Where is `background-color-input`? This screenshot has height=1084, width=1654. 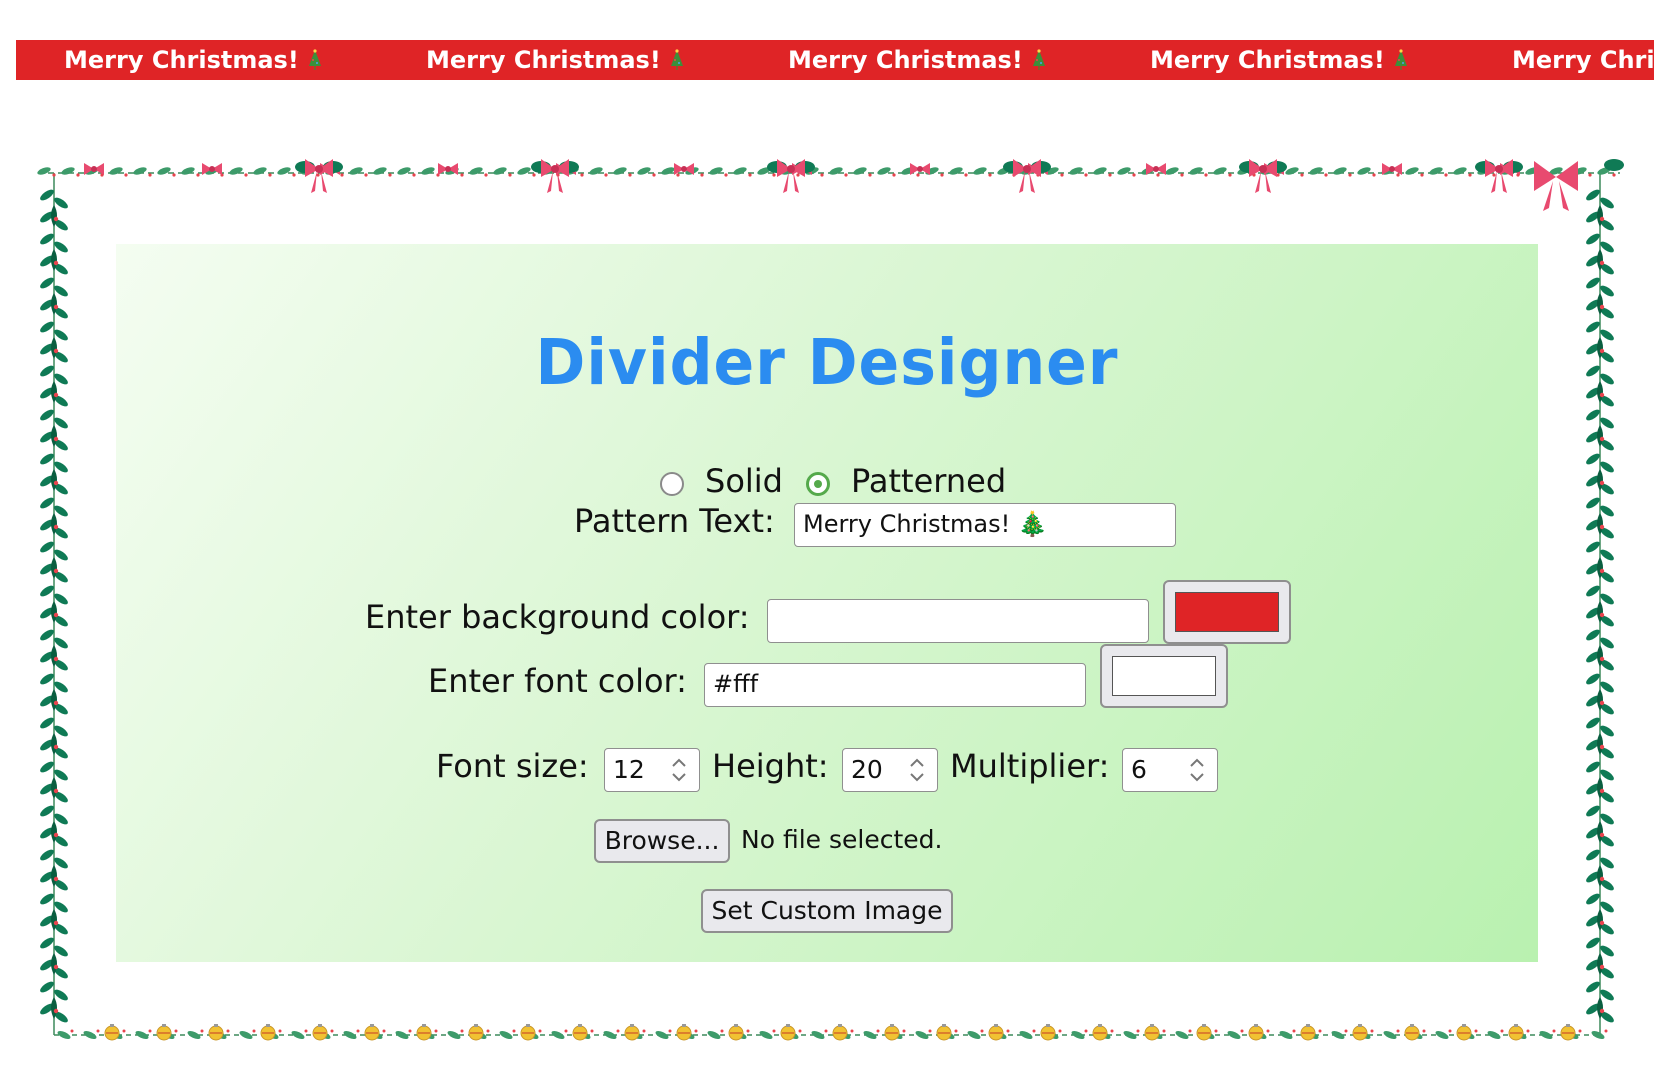 background-color-input is located at coordinates (958, 621).